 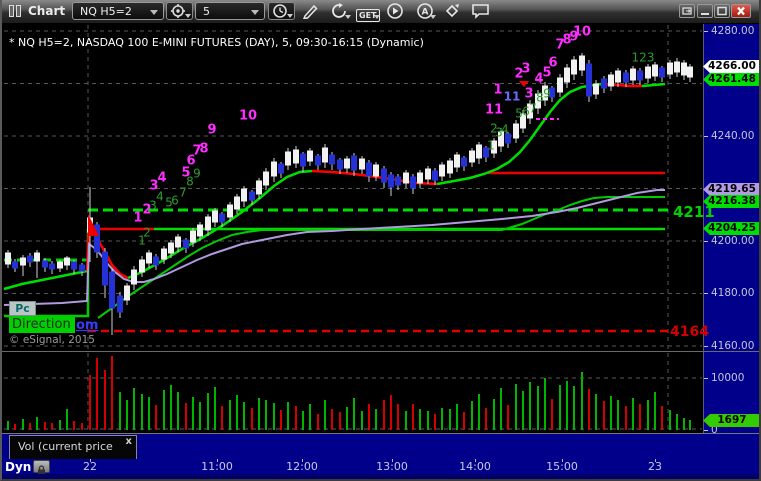 I want to click on panel-divider, so click(x=380, y=351).